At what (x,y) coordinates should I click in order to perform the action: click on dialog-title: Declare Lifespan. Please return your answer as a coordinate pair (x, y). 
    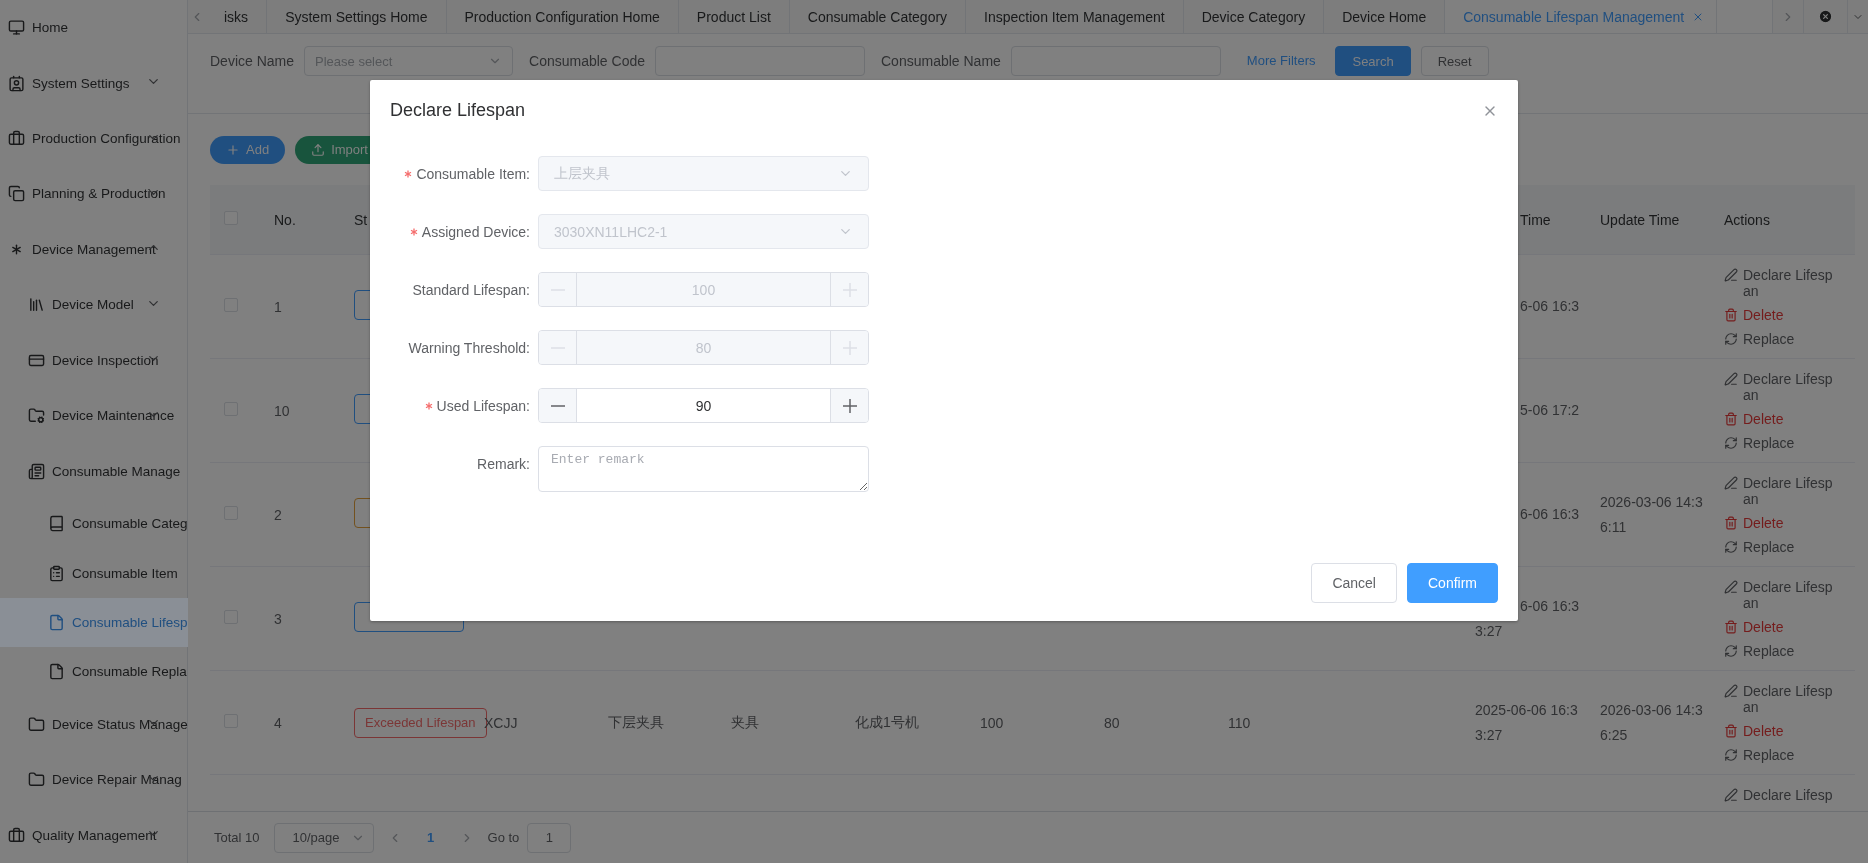
    Looking at the image, I should click on (458, 110).